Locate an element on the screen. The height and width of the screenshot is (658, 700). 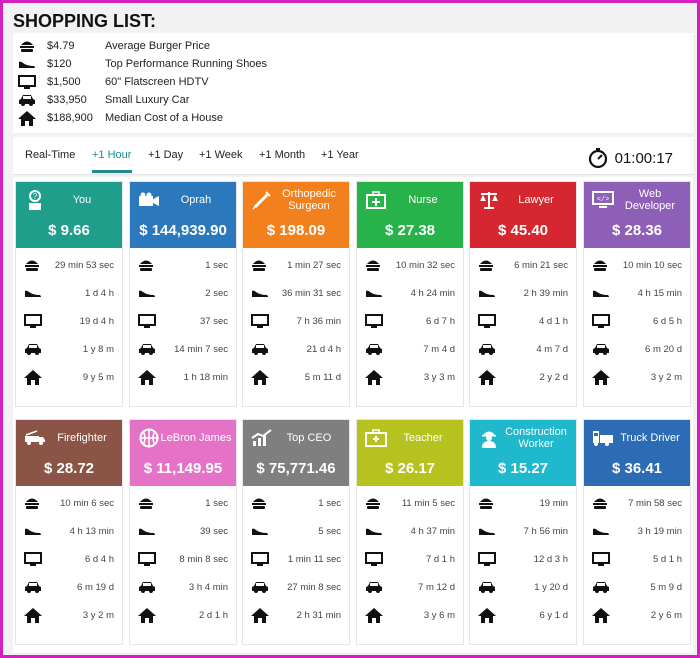
time-to-afford: 6 m 19 d is located at coordinates (95, 587).